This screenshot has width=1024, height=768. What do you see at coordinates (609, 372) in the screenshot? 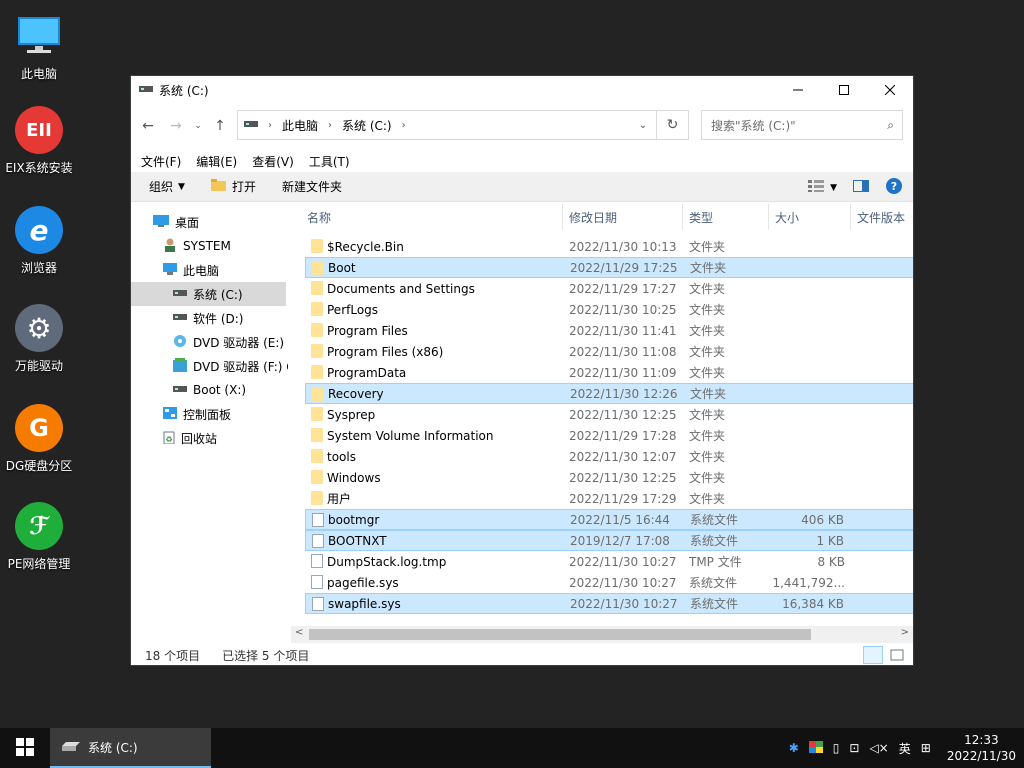
I see `file-row: ProgramData 2022/11/30 11:09 文件夹` at bounding box center [609, 372].